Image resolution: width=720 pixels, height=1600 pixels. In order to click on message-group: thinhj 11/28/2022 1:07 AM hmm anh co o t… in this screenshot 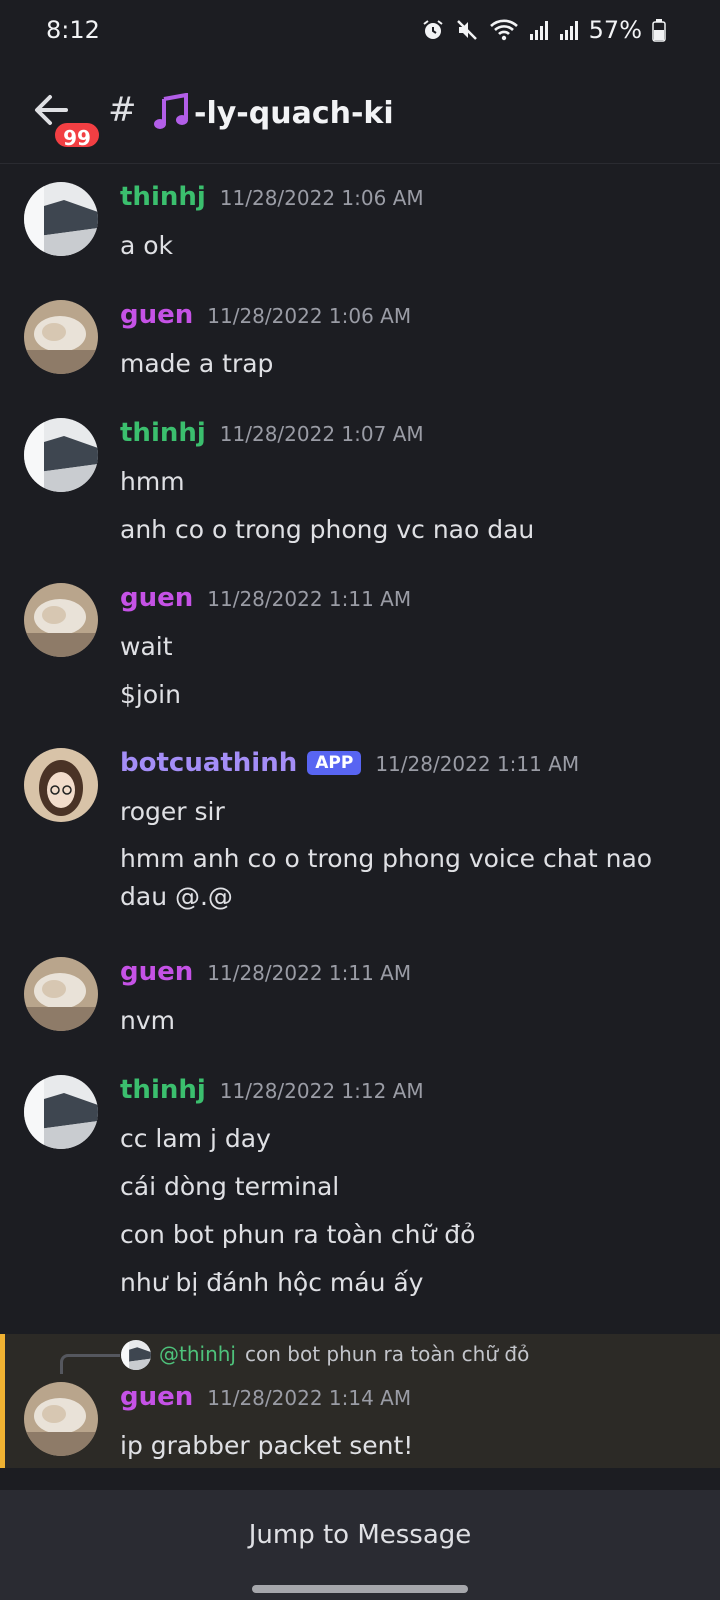, I will do `click(360, 486)`.